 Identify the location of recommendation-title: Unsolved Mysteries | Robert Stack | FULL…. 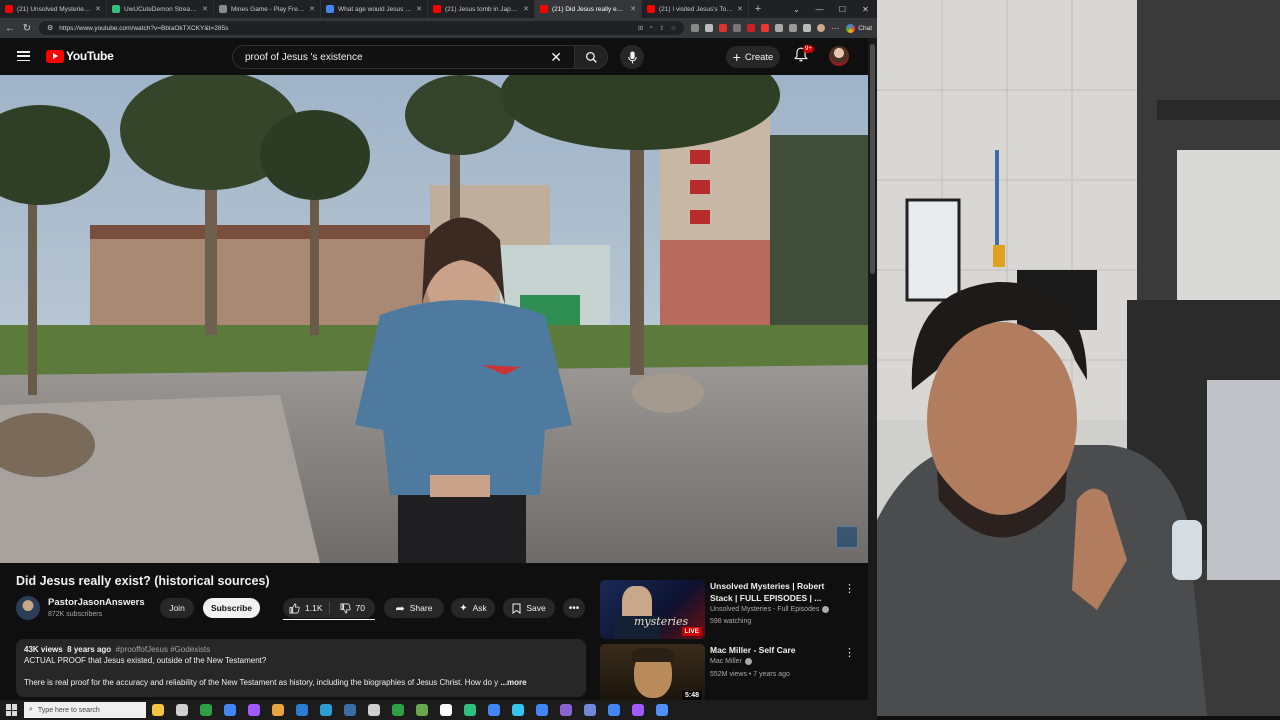
(775, 592).